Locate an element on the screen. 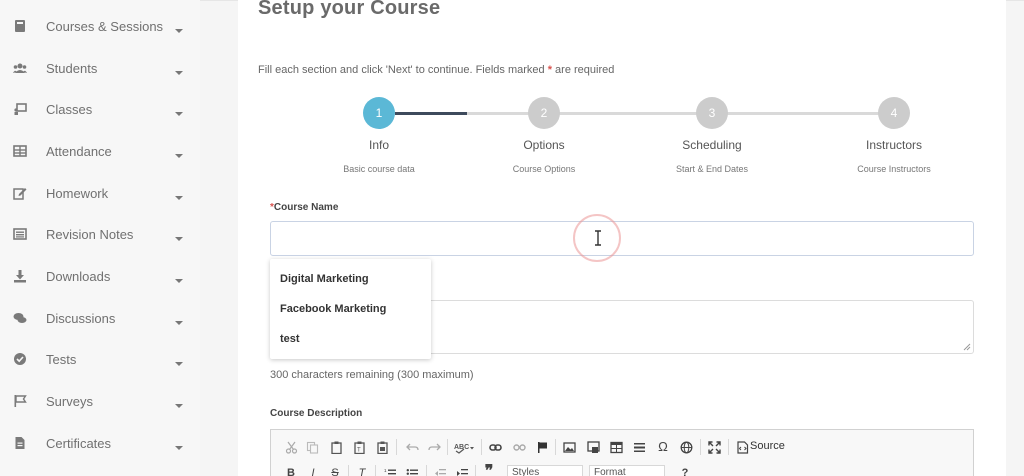  sidebar-item-label: Classes is located at coordinates (69, 109).